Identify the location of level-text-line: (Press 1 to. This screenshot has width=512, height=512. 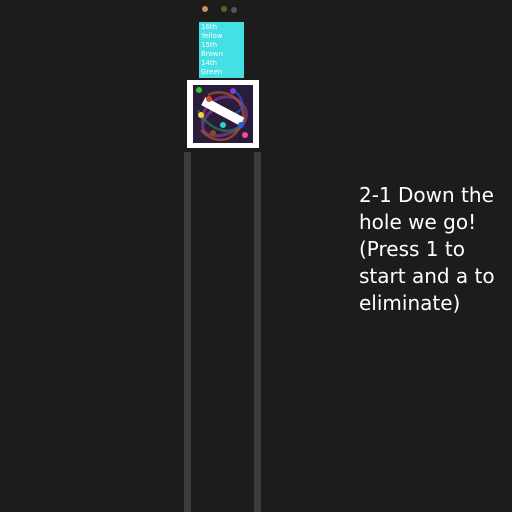
(412, 249).